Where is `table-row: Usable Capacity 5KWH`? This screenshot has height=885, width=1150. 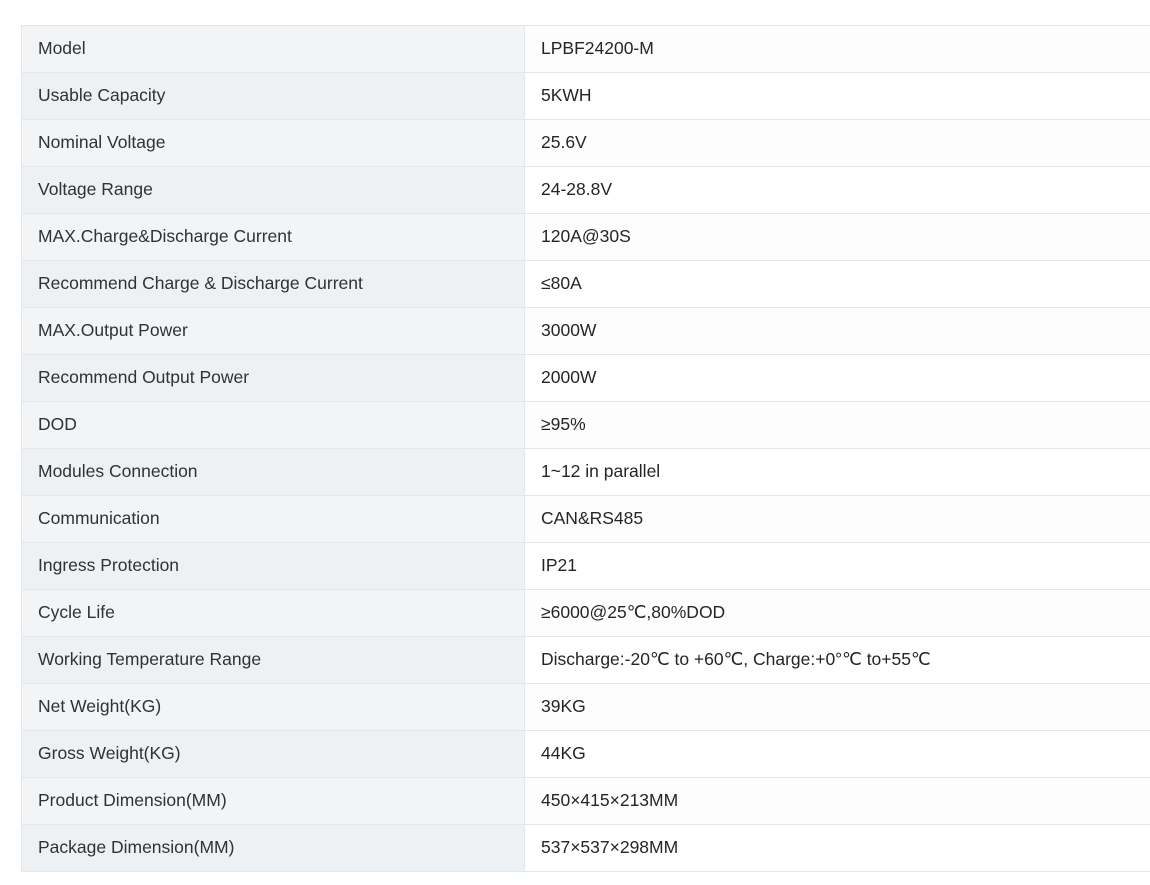
table-row: Usable Capacity 5KWH is located at coordinates (585, 96).